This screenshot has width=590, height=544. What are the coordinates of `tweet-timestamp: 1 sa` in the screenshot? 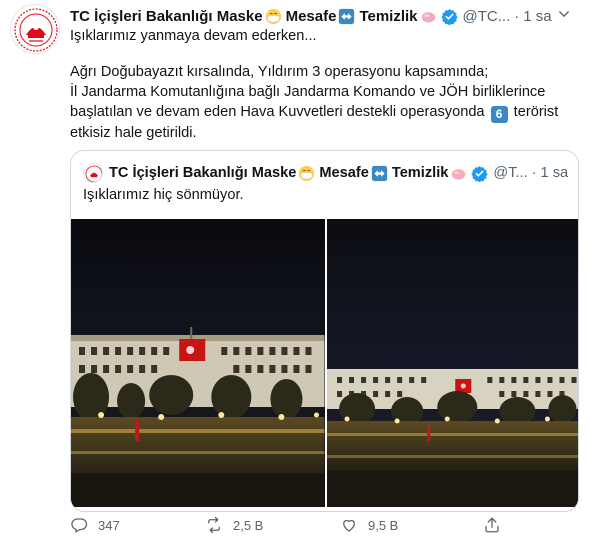 It's located at (537, 16).